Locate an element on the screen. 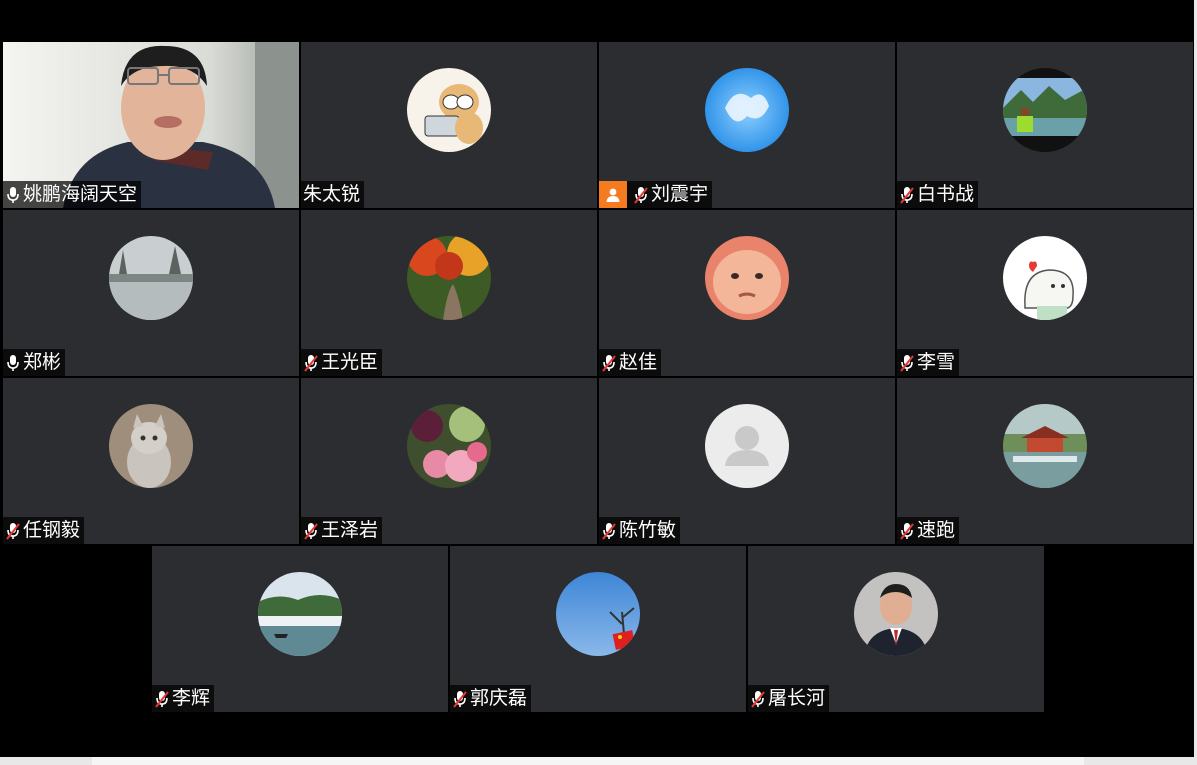 The image size is (1197, 765). participant-tile-2: 朱太锐 is located at coordinates (449, 125).